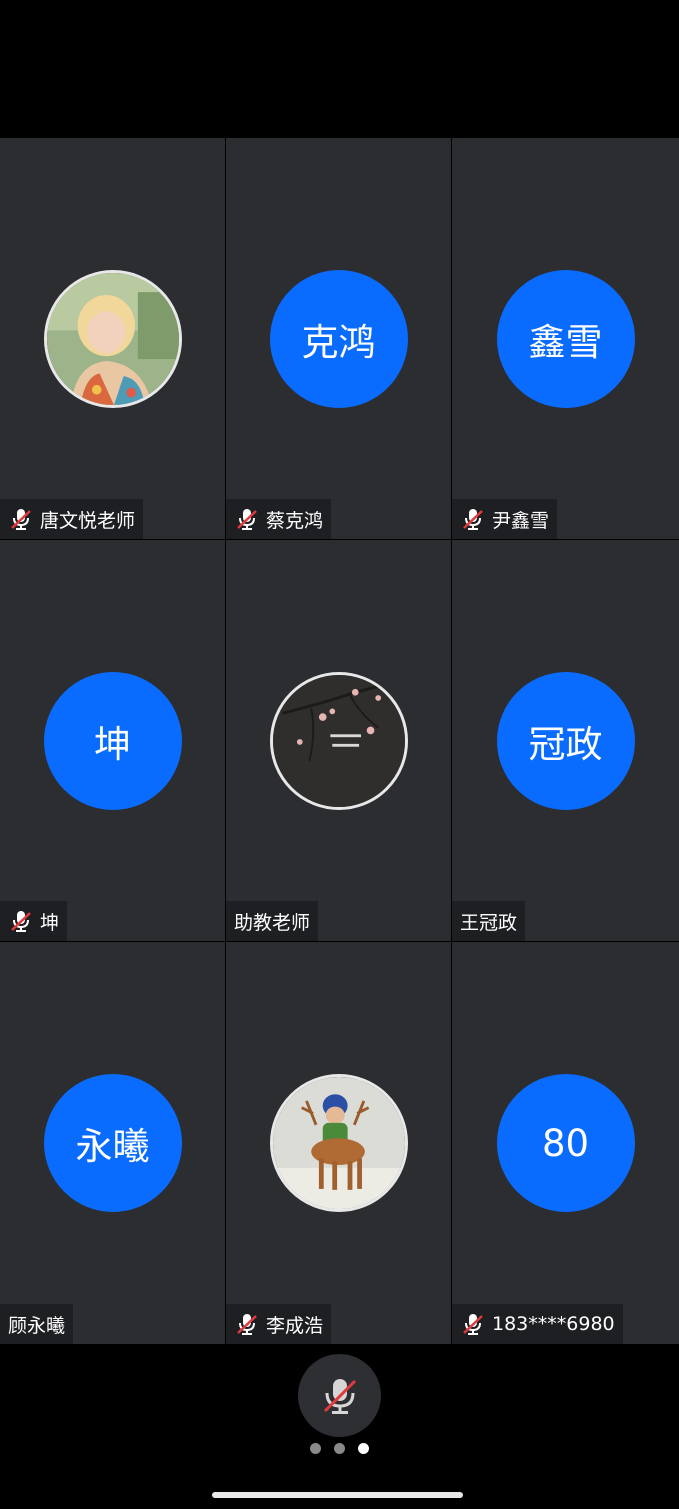 This screenshot has width=679, height=1509. I want to click on top-bar, so click(339, 69).